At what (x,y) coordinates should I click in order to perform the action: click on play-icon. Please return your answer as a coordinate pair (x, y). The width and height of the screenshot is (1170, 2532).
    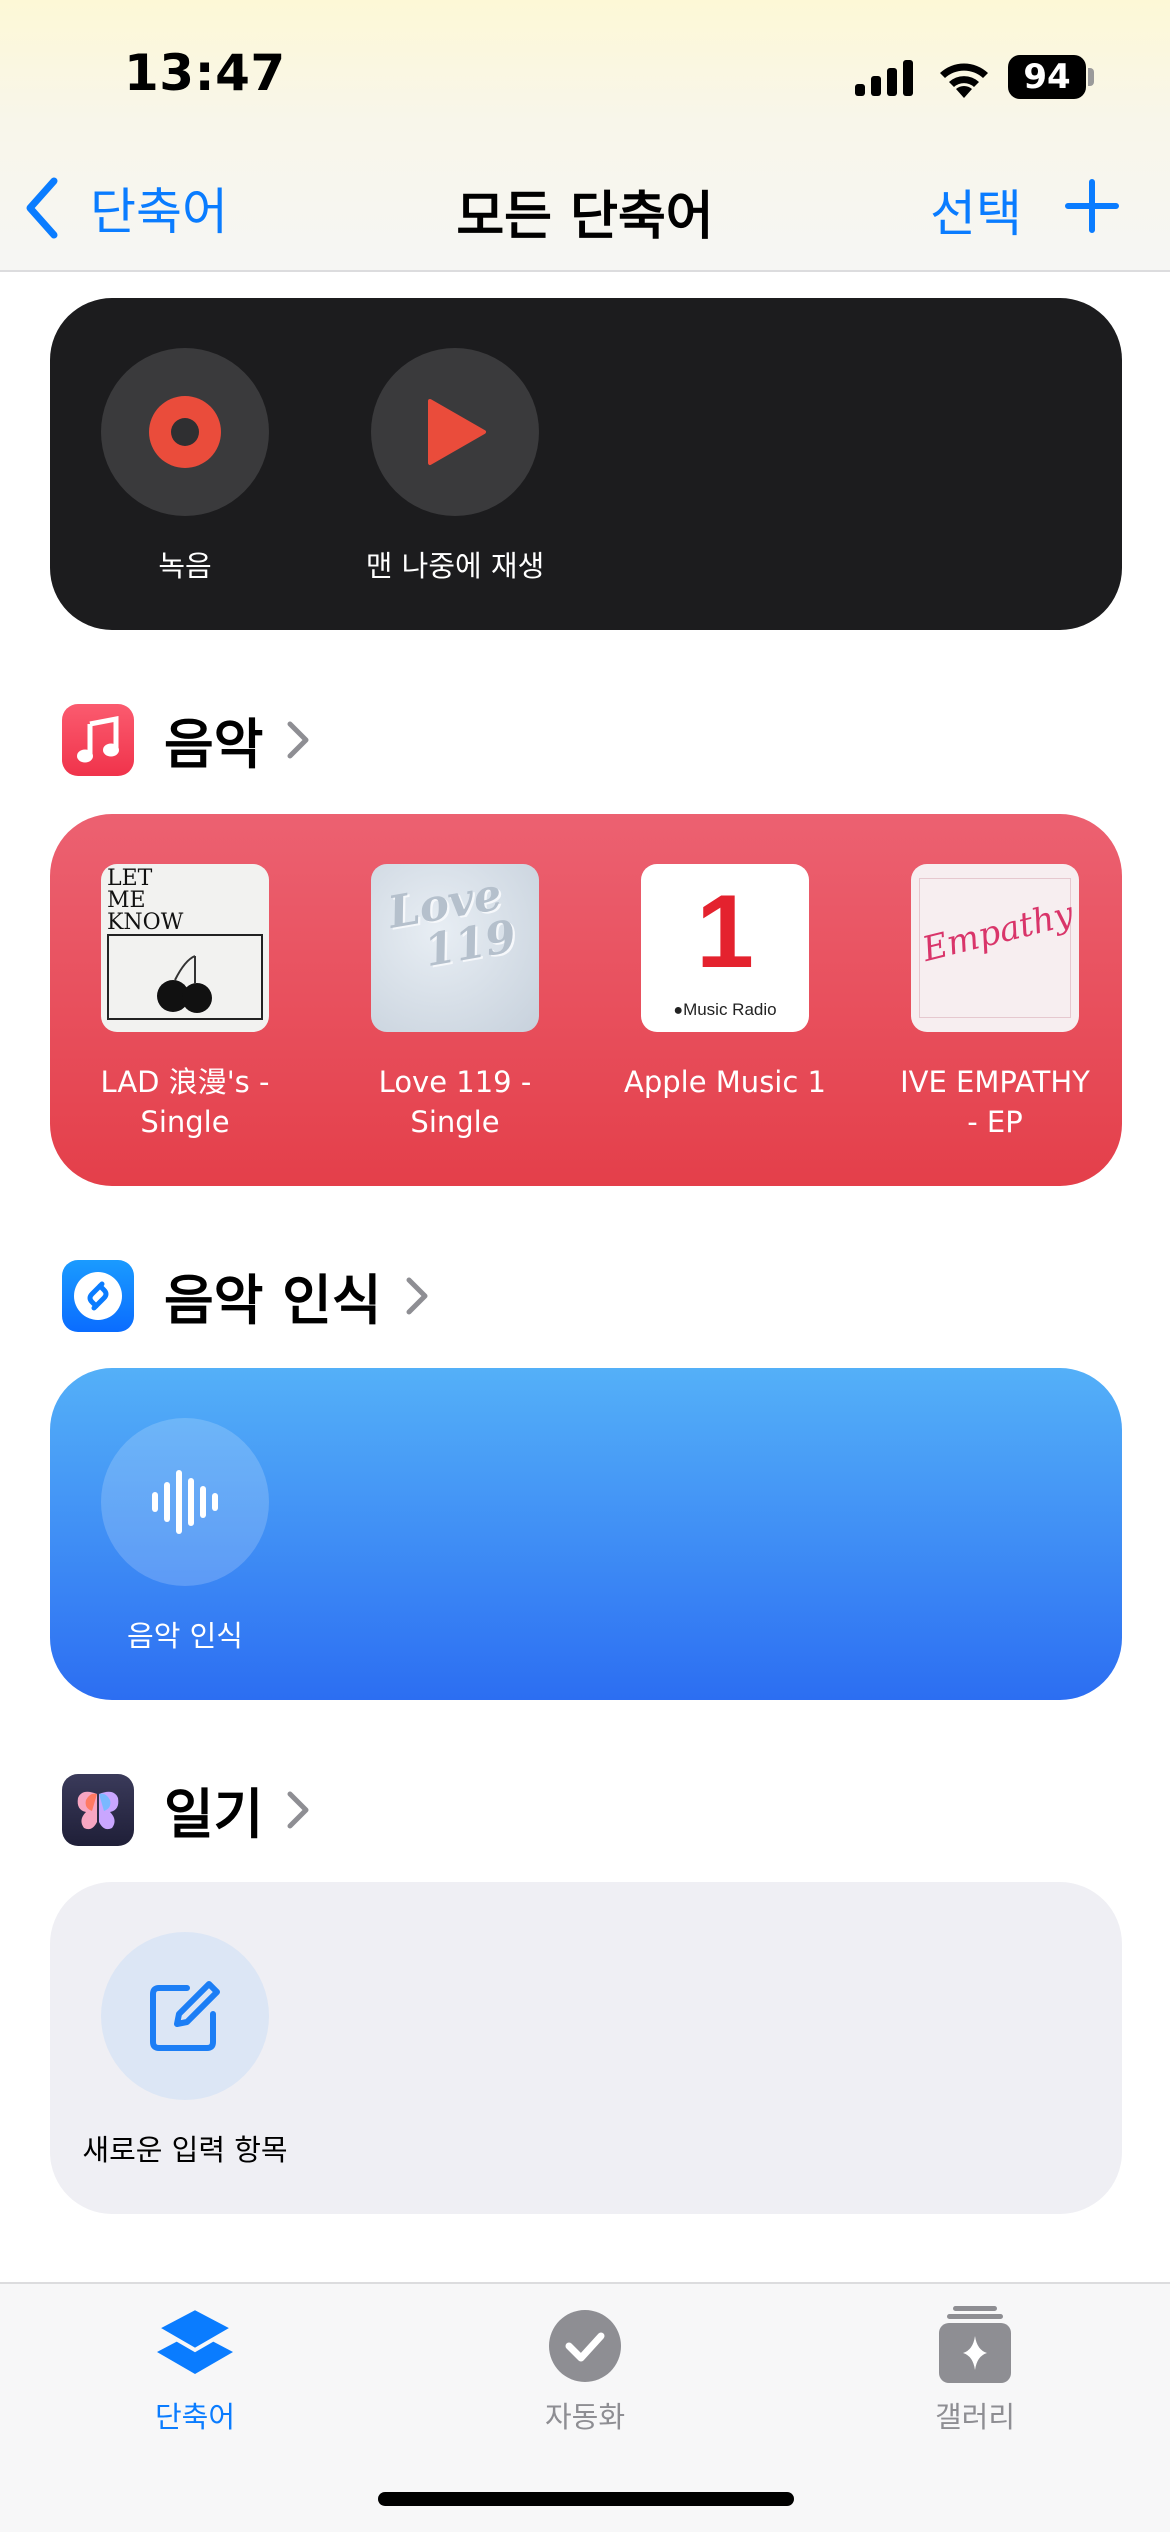
    Looking at the image, I should click on (457, 432).